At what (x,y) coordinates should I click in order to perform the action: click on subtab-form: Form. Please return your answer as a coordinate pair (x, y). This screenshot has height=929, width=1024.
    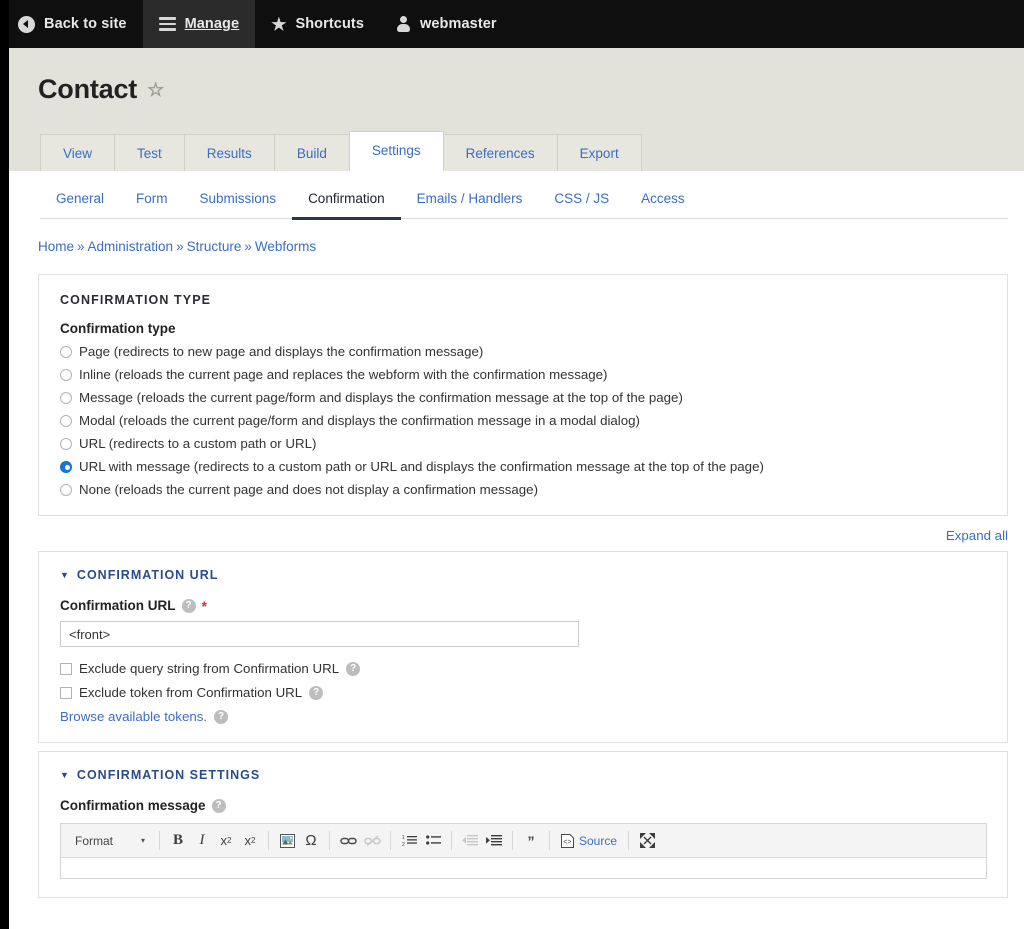
    Looking at the image, I should click on (152, 200).